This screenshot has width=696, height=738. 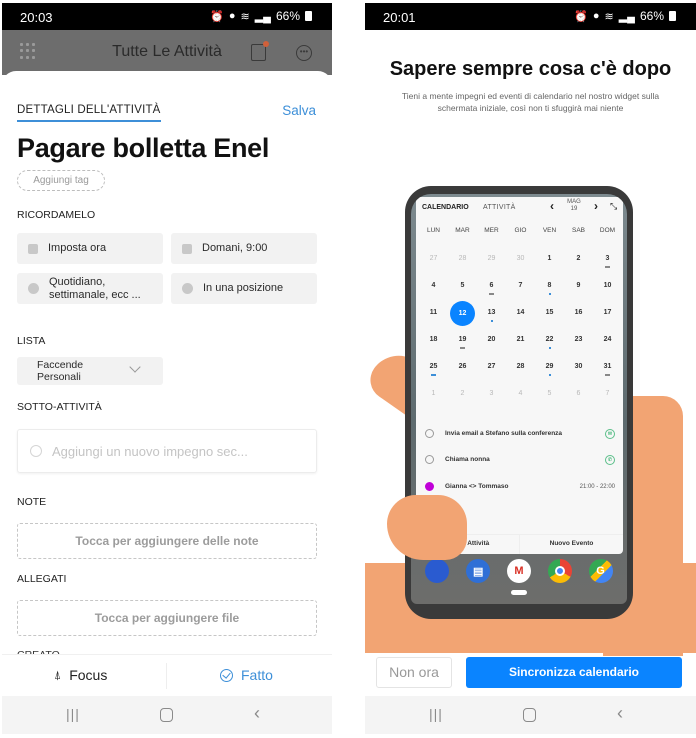 I want to click on divider, so click(x=166, y=676).